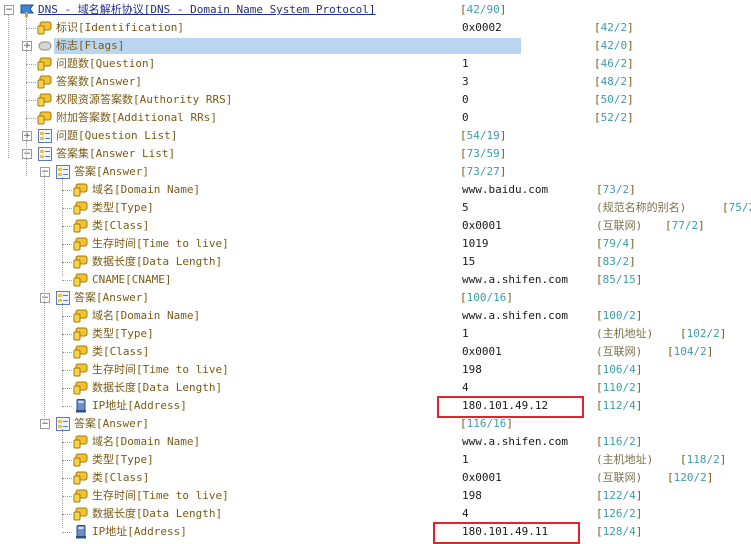 This screenshot has width=751, height=544. Describe the element at coordinates (139, 531) in the screenshot. I see `node-label: IP地址[Address]` at that location.